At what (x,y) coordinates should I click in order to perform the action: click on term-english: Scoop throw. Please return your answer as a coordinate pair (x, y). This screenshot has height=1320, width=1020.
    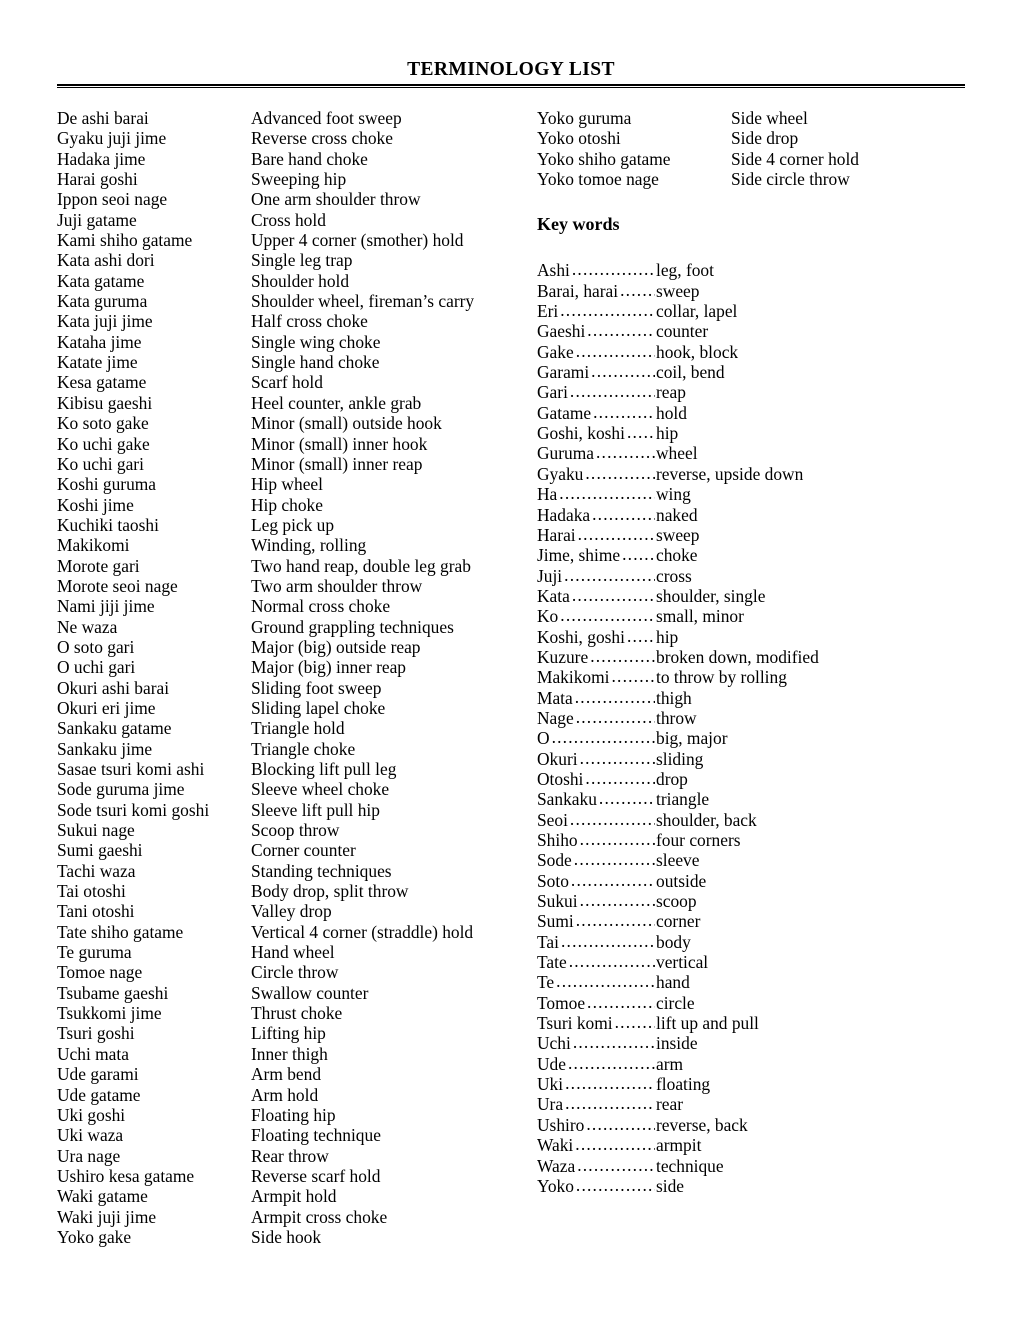
    Looking at the image, I should click on (295, 830).